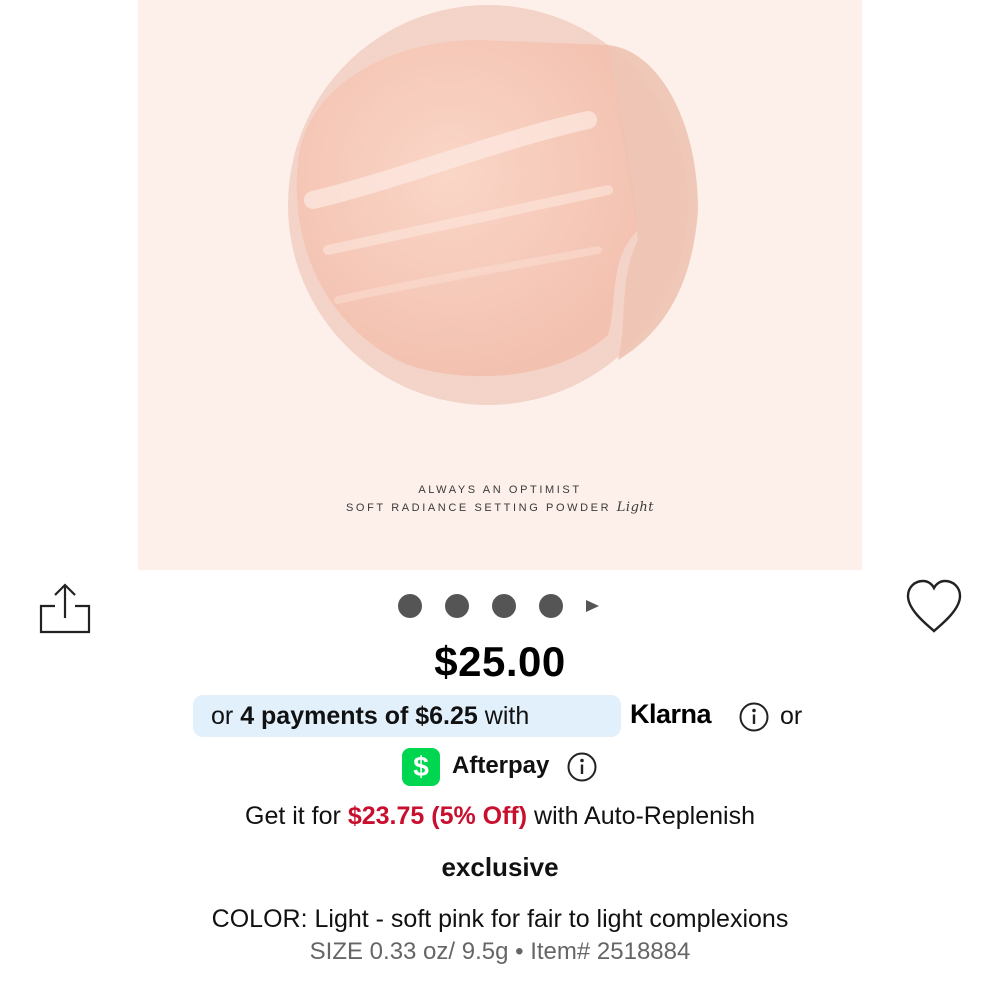  Describe the element at coordinates (560, 951) in the screenshot. I see `item-label: Item#` at that location.